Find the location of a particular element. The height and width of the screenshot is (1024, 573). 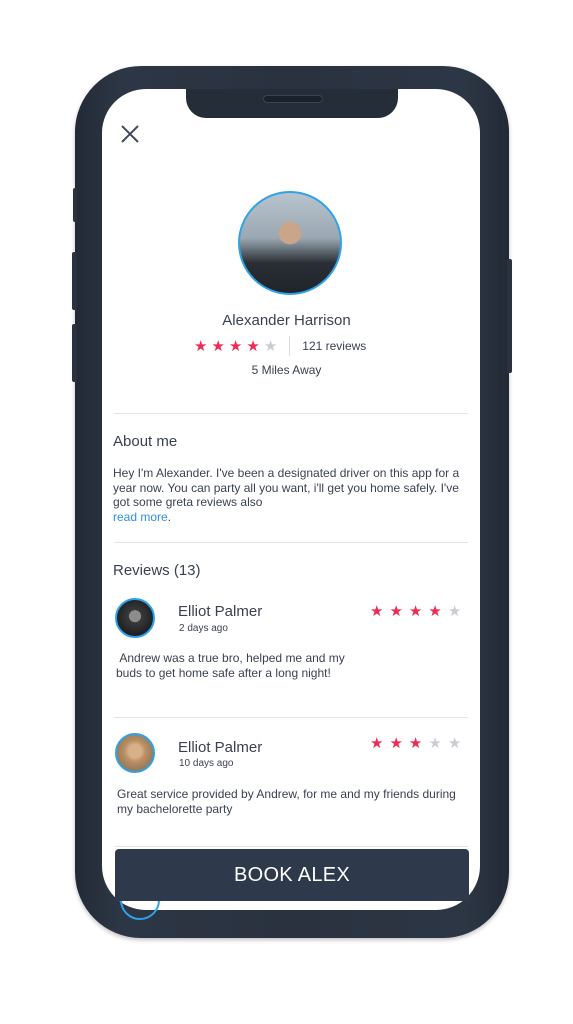

profile-avatar is located at coordinates (290, 243).